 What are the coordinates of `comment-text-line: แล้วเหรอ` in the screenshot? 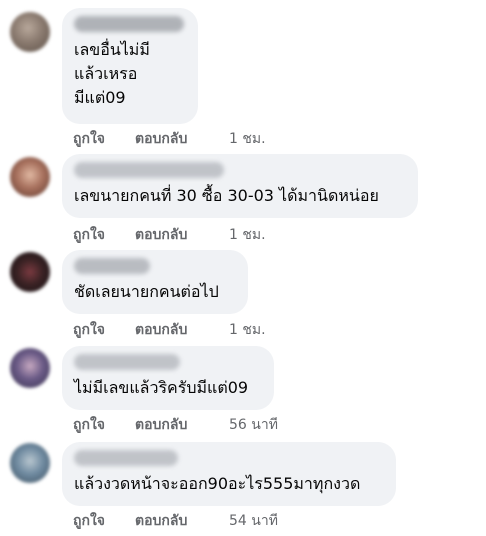 It's located at (106, 73).